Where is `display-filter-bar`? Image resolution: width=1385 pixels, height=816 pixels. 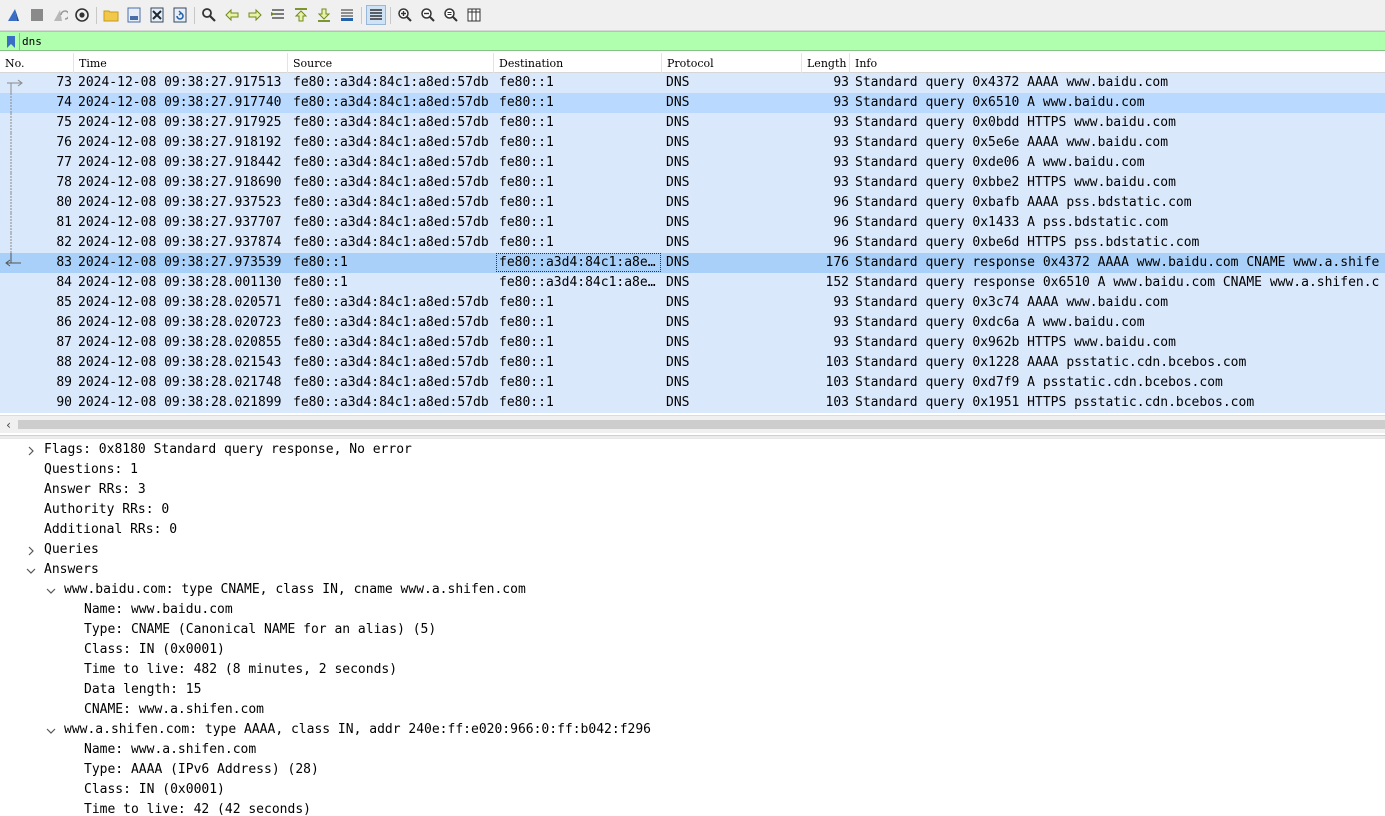 display-filter-bar is located at coordinates (692, 41).